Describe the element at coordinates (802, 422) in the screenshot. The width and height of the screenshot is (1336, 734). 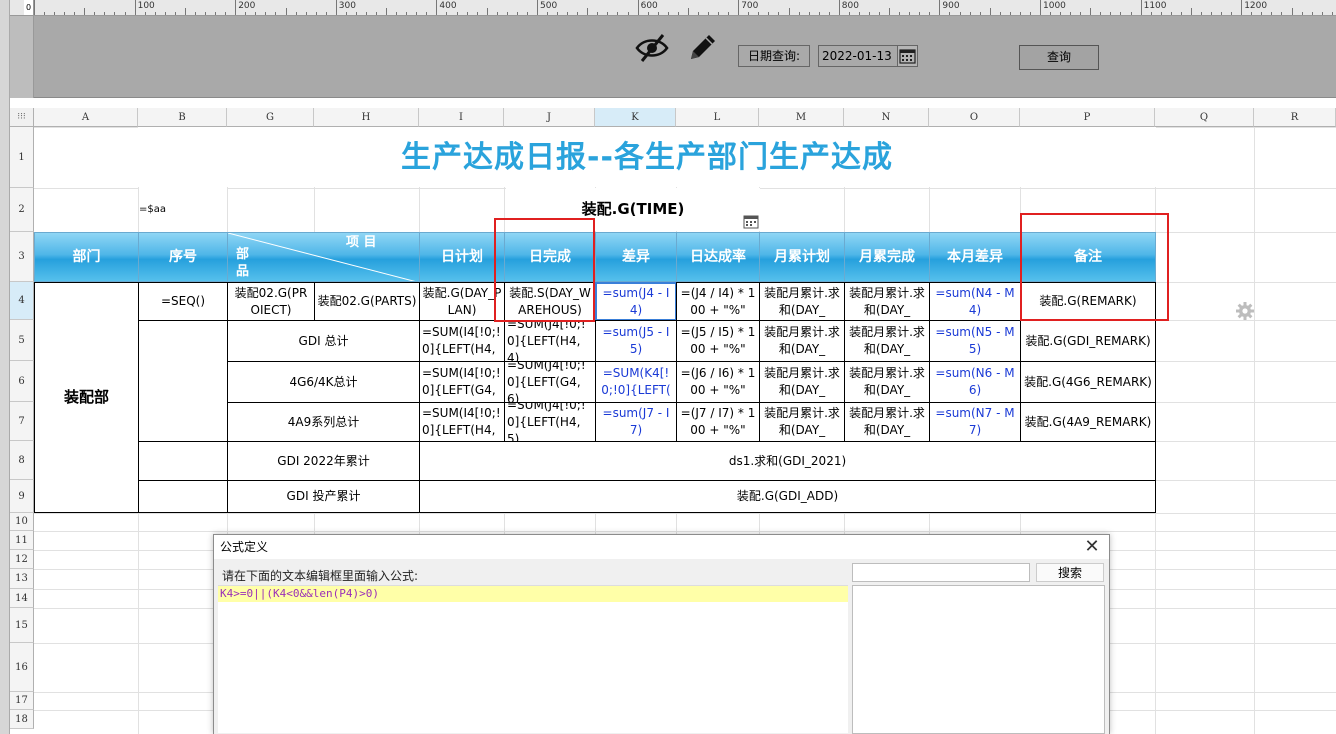
I see `cell-m7: 装配月累计.求和(DAY_` at that location.